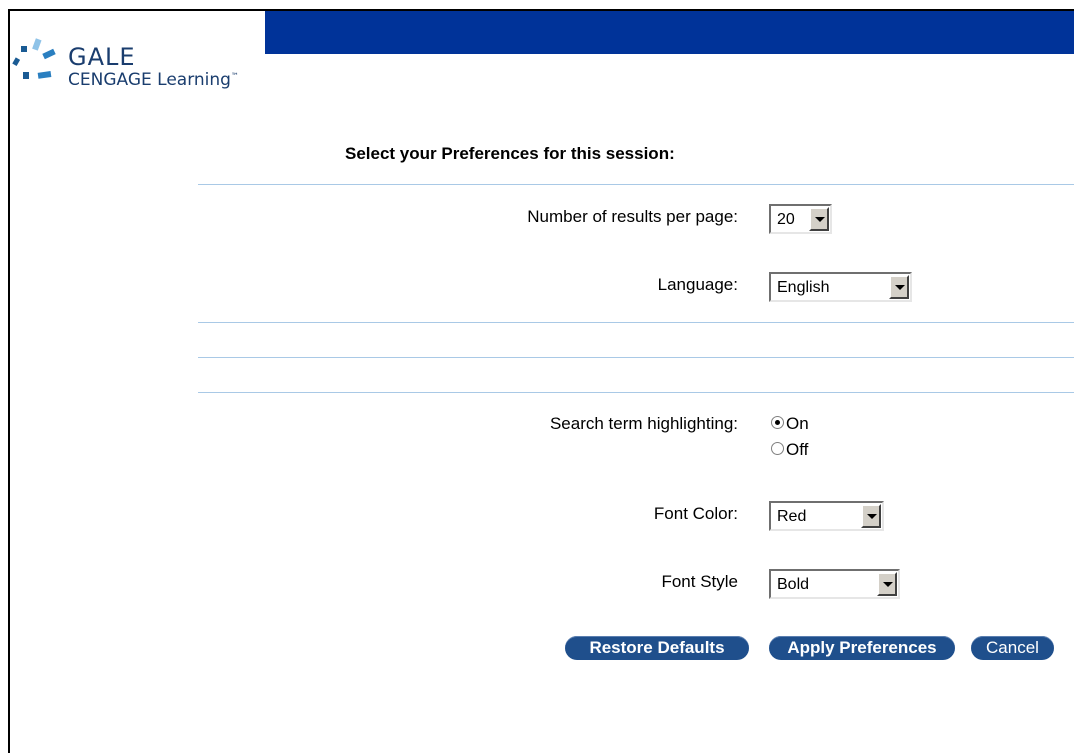 This screenshot has width=1074, height=753. What do you see at coordinates (699, 581) in the screenshot?
I see `font-style-label: Font Style` at bounding box center [699, 581].